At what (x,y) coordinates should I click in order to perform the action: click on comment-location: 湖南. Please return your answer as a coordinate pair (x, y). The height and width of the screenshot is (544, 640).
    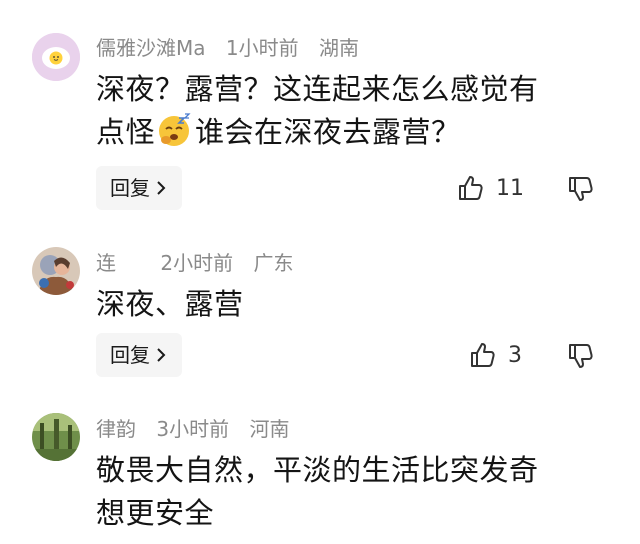
    Looking at the image, I should click on (338, 48).